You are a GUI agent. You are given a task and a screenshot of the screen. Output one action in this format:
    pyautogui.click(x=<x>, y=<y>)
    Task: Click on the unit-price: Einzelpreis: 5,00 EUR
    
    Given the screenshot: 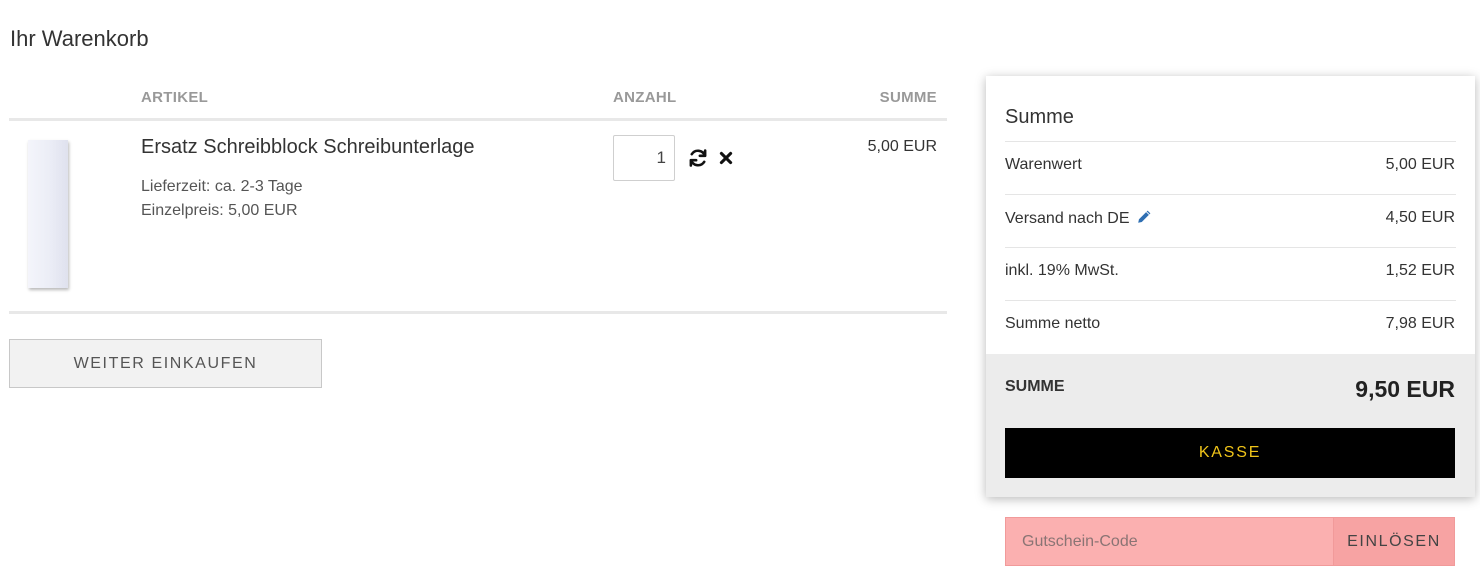 What is the action you would take?
    pyautogui.click(x=219, y=210)
    